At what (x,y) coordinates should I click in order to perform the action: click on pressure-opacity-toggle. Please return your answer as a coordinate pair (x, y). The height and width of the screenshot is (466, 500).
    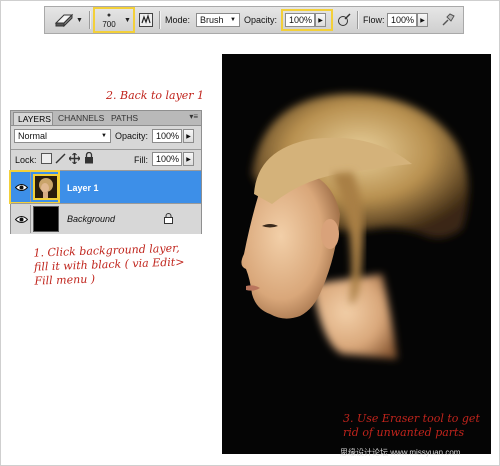
    Looking at the image, I should click on (344, 20).